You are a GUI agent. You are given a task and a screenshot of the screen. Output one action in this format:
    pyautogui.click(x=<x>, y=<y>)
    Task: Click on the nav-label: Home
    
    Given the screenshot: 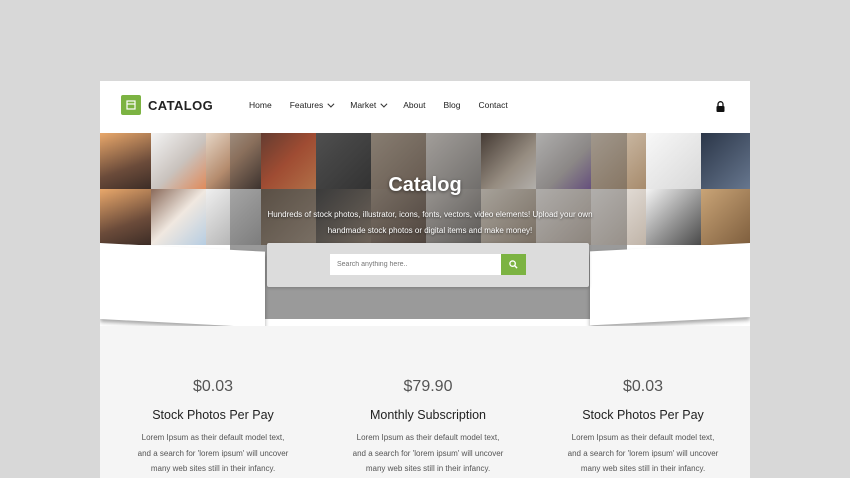 What is the action you would take?
    pyautogui.click(x=260, y=105)
    